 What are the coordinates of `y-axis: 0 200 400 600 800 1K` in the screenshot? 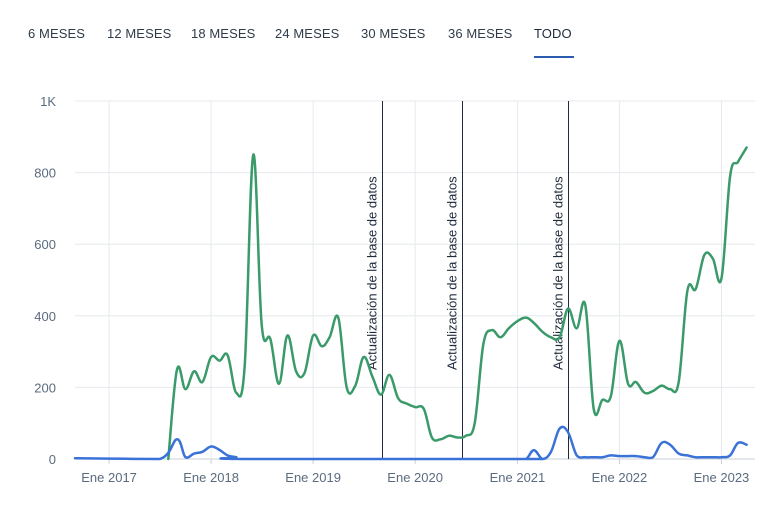 It's located at (45, 280).